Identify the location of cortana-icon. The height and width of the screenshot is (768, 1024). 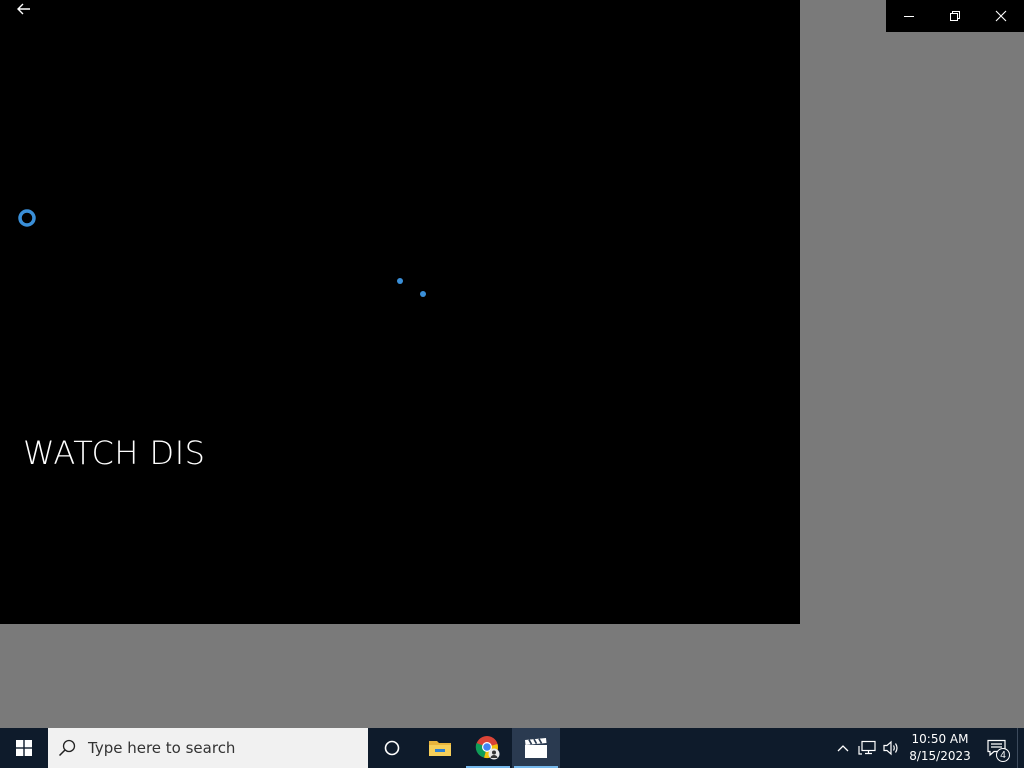
(392, 748).